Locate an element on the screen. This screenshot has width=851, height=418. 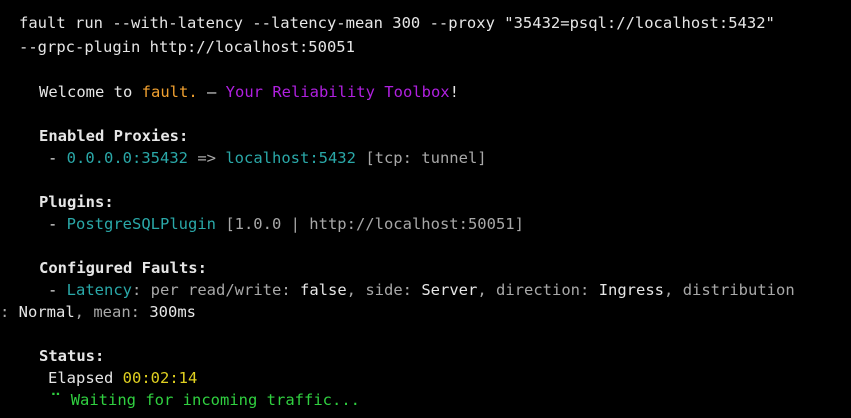
fault-key-side: side is located at coordinates (384, 290).